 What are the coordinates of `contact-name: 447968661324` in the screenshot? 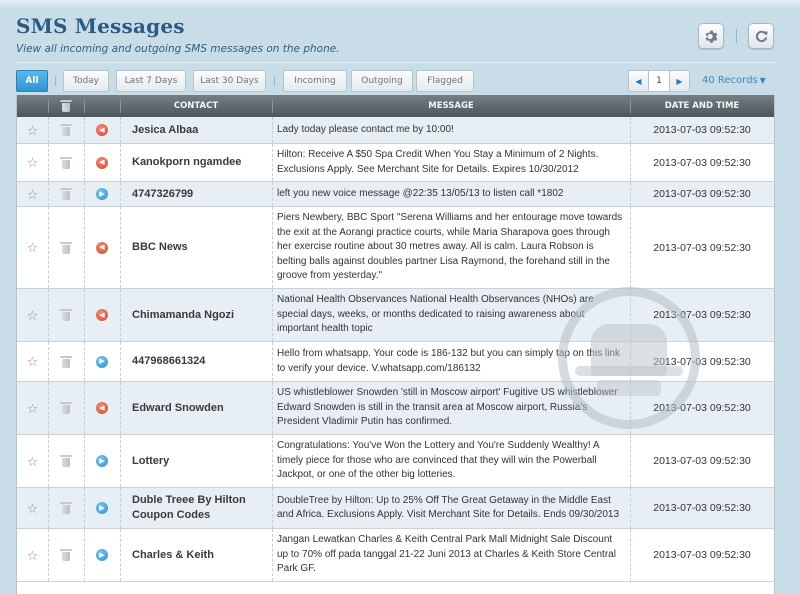 It's located at (169, 361).